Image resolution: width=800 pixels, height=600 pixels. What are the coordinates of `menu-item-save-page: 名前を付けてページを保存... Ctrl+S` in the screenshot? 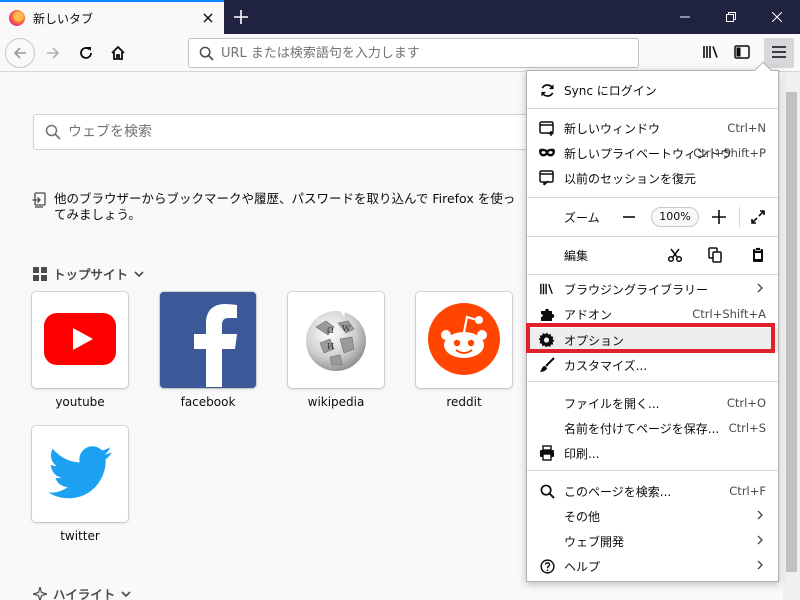 It's located at (652, 428).